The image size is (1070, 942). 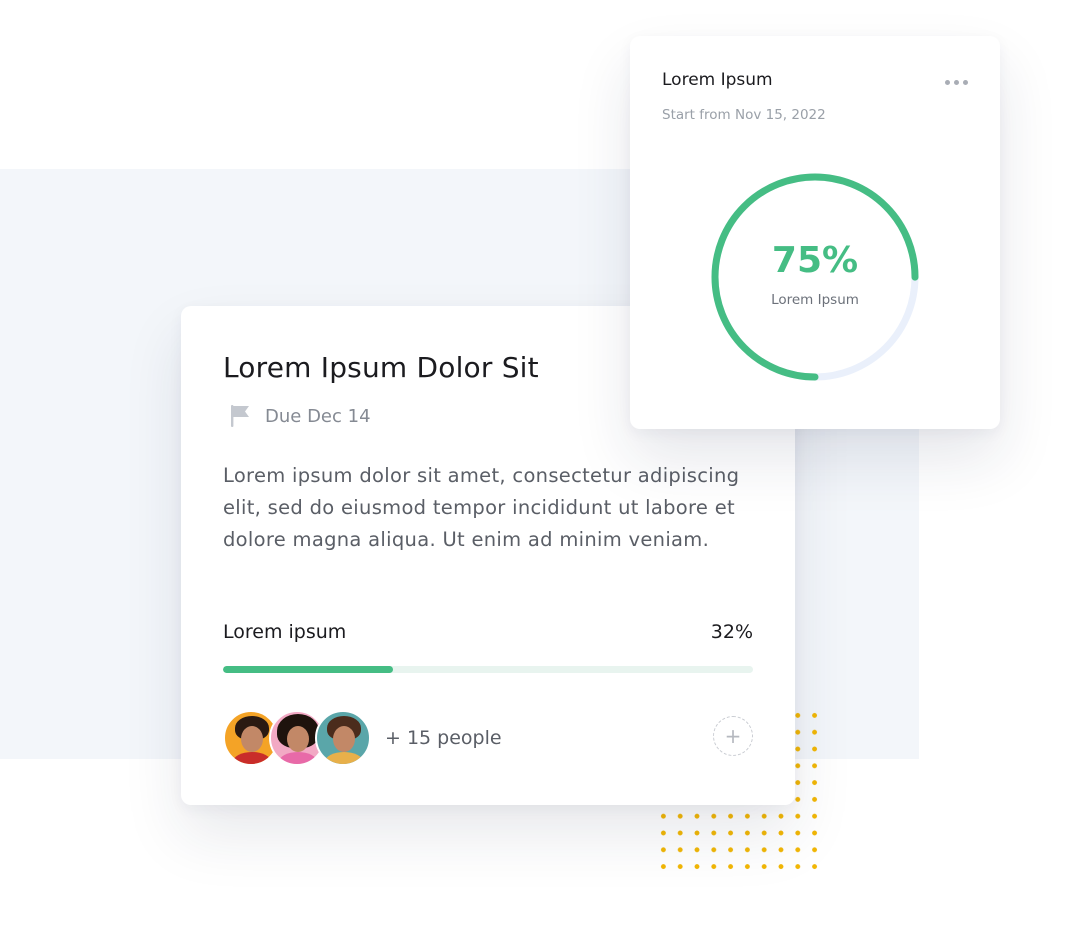 I want to click on ring-label: Lorem Ipsum, so click(x=815, y=300).